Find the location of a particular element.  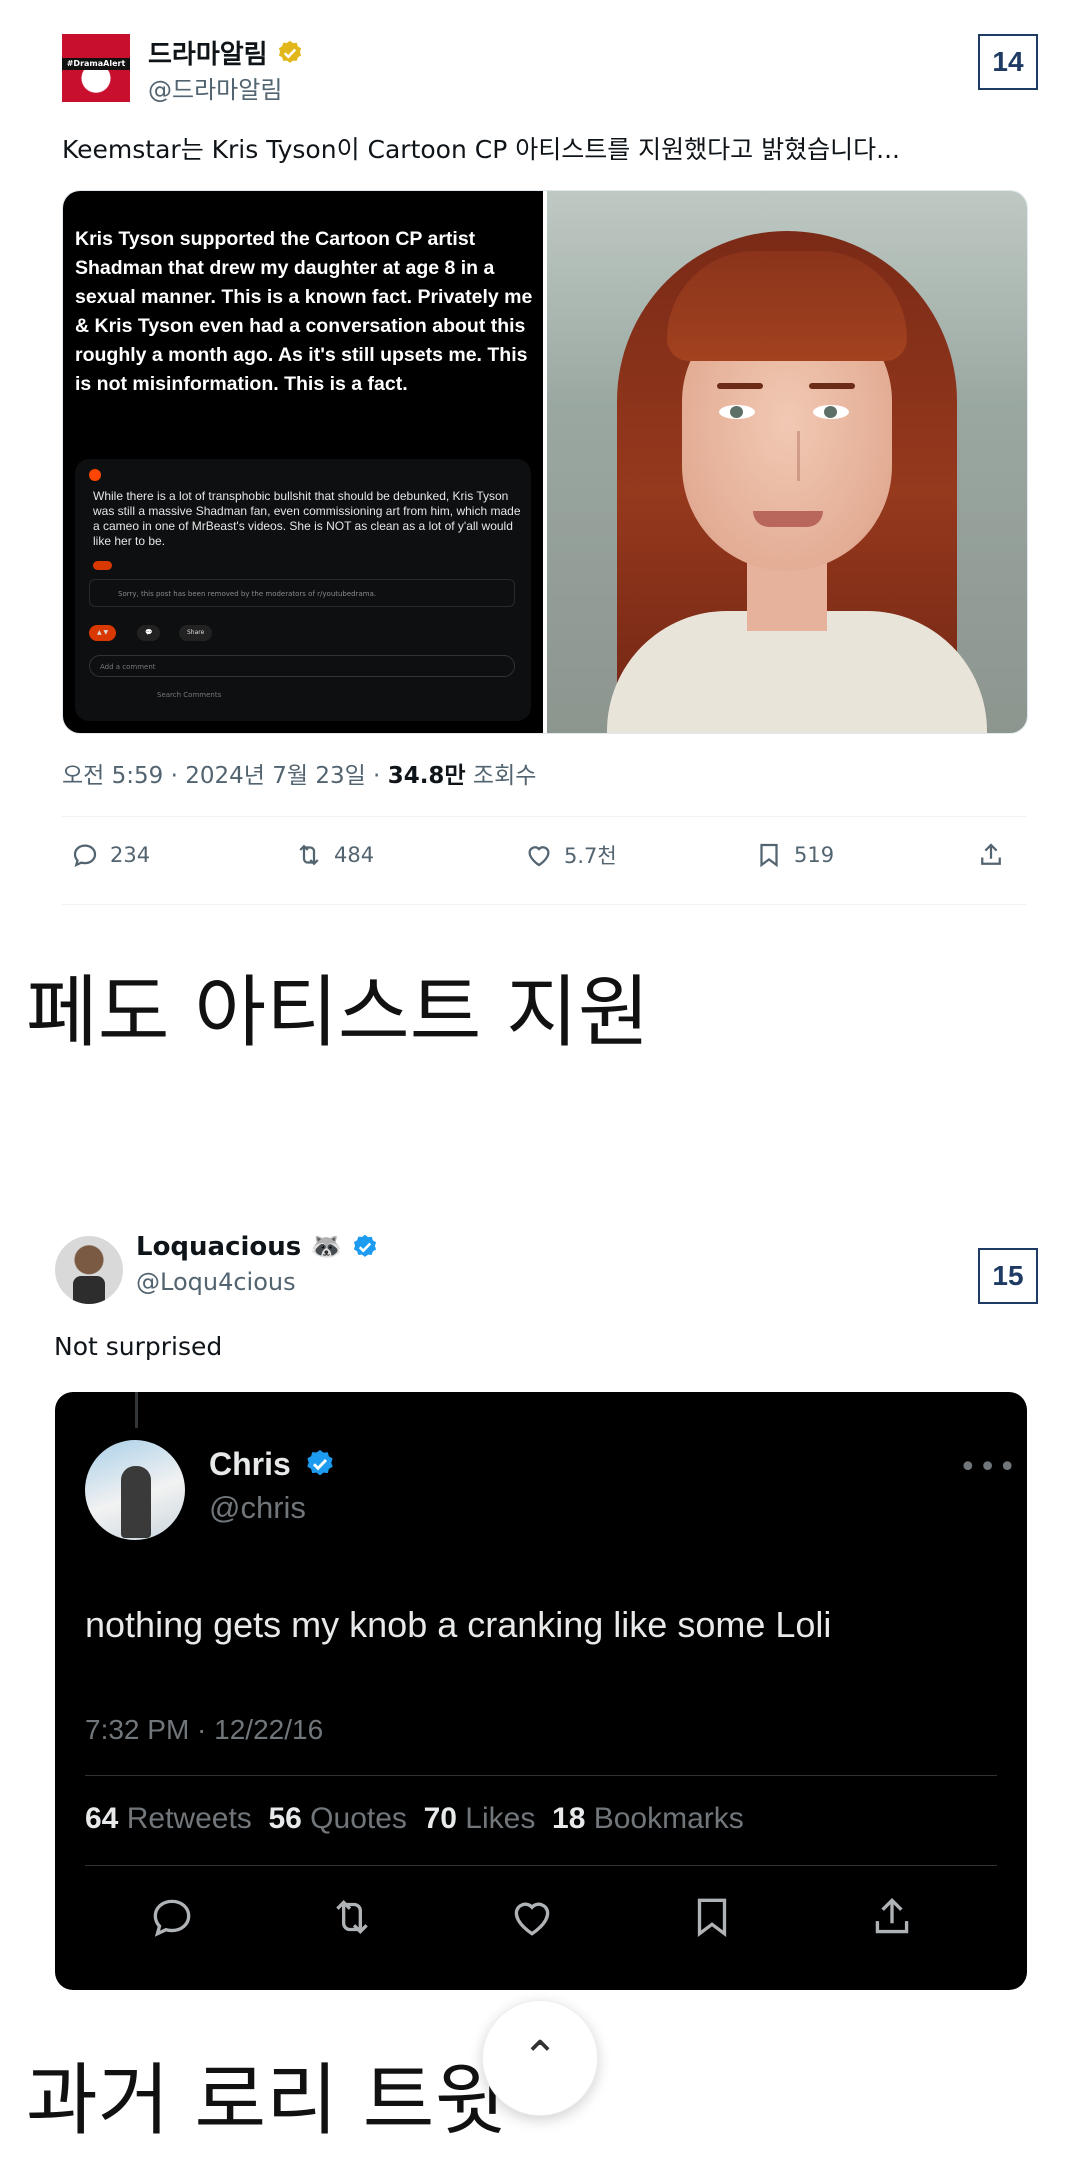

share-pill: Share is located at coordinates (196, 633).